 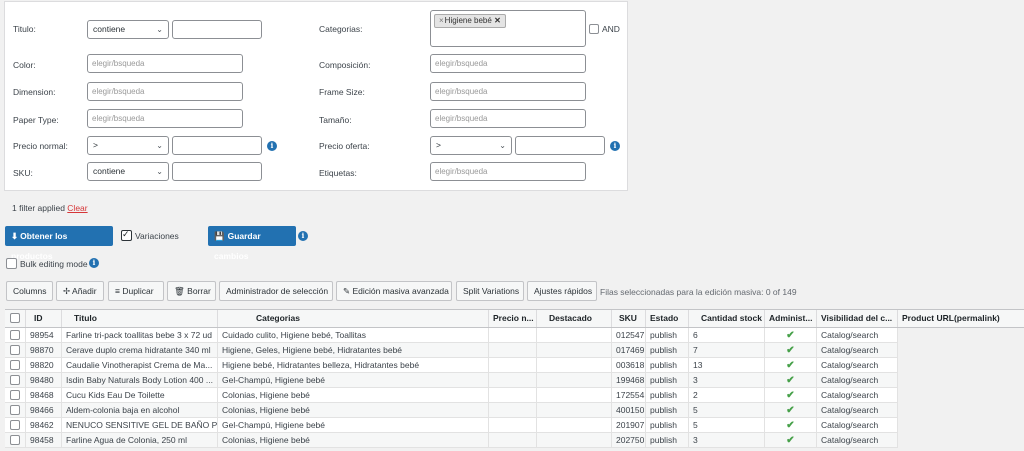 What do you see at coordinates (165, 63) in the screenshot?
I see `color-input: elegir/bsqueda` at bounding box center [165, 63].